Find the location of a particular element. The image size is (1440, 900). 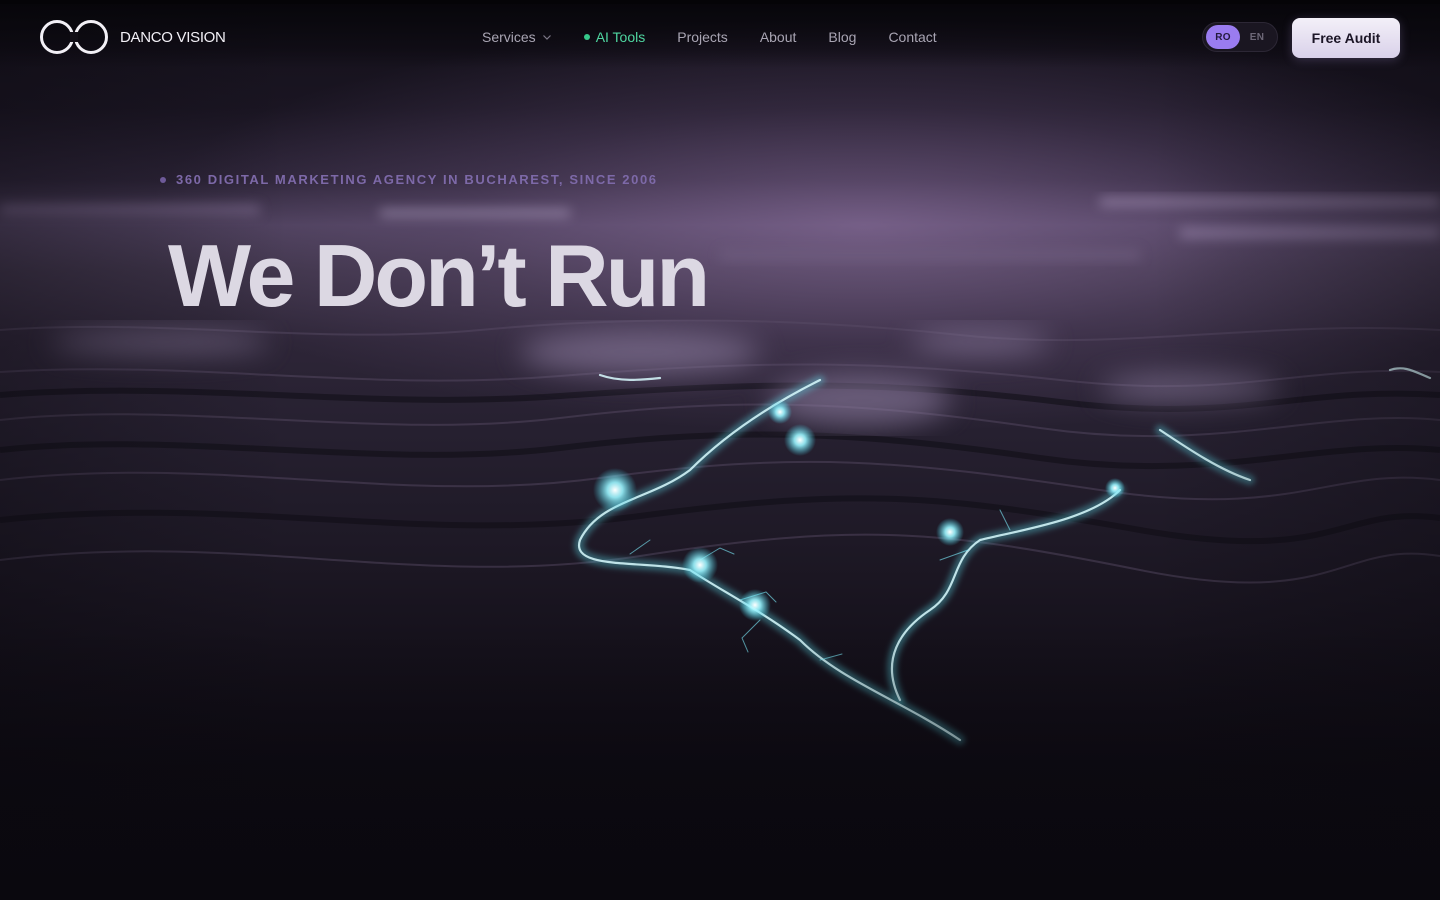

nav-item-contact: Contact is located at coordinates (912, 37).